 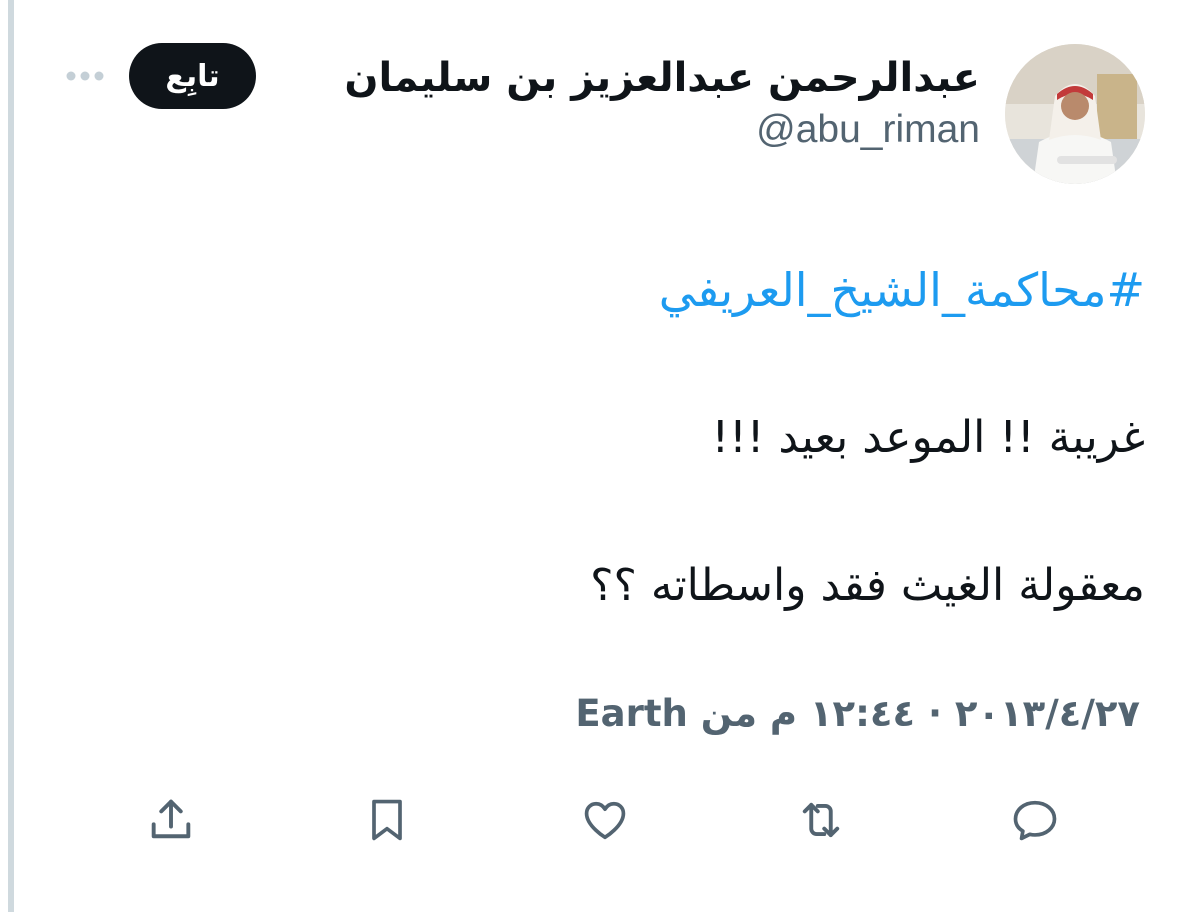 What do you see at coordinates (631, 713) in the screenshot?
I see `tweet-source: Earth` at bounding box center [631, 713].